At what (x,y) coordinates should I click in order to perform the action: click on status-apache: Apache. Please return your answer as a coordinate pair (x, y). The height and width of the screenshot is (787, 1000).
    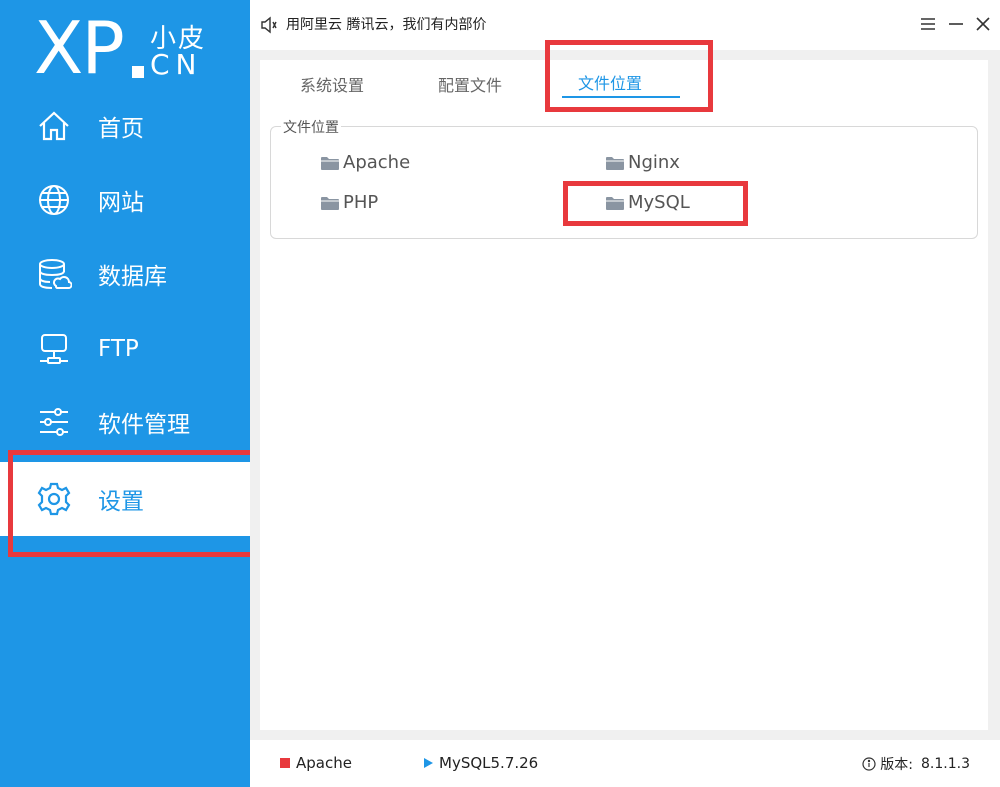
    Looking at the image, I should click on (316, 763).